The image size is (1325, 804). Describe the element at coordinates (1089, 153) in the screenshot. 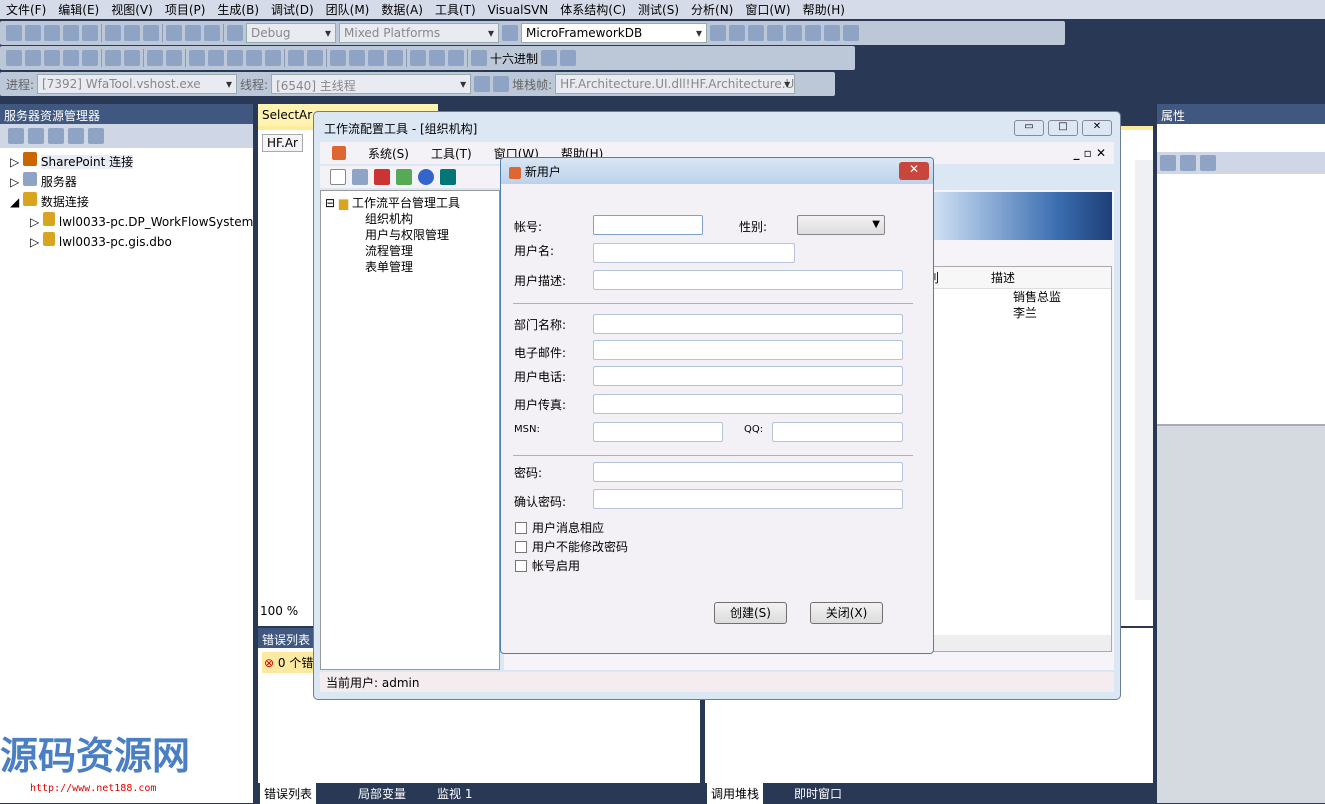

I see `mdi-controls: _ ▫ ✕` at that location.